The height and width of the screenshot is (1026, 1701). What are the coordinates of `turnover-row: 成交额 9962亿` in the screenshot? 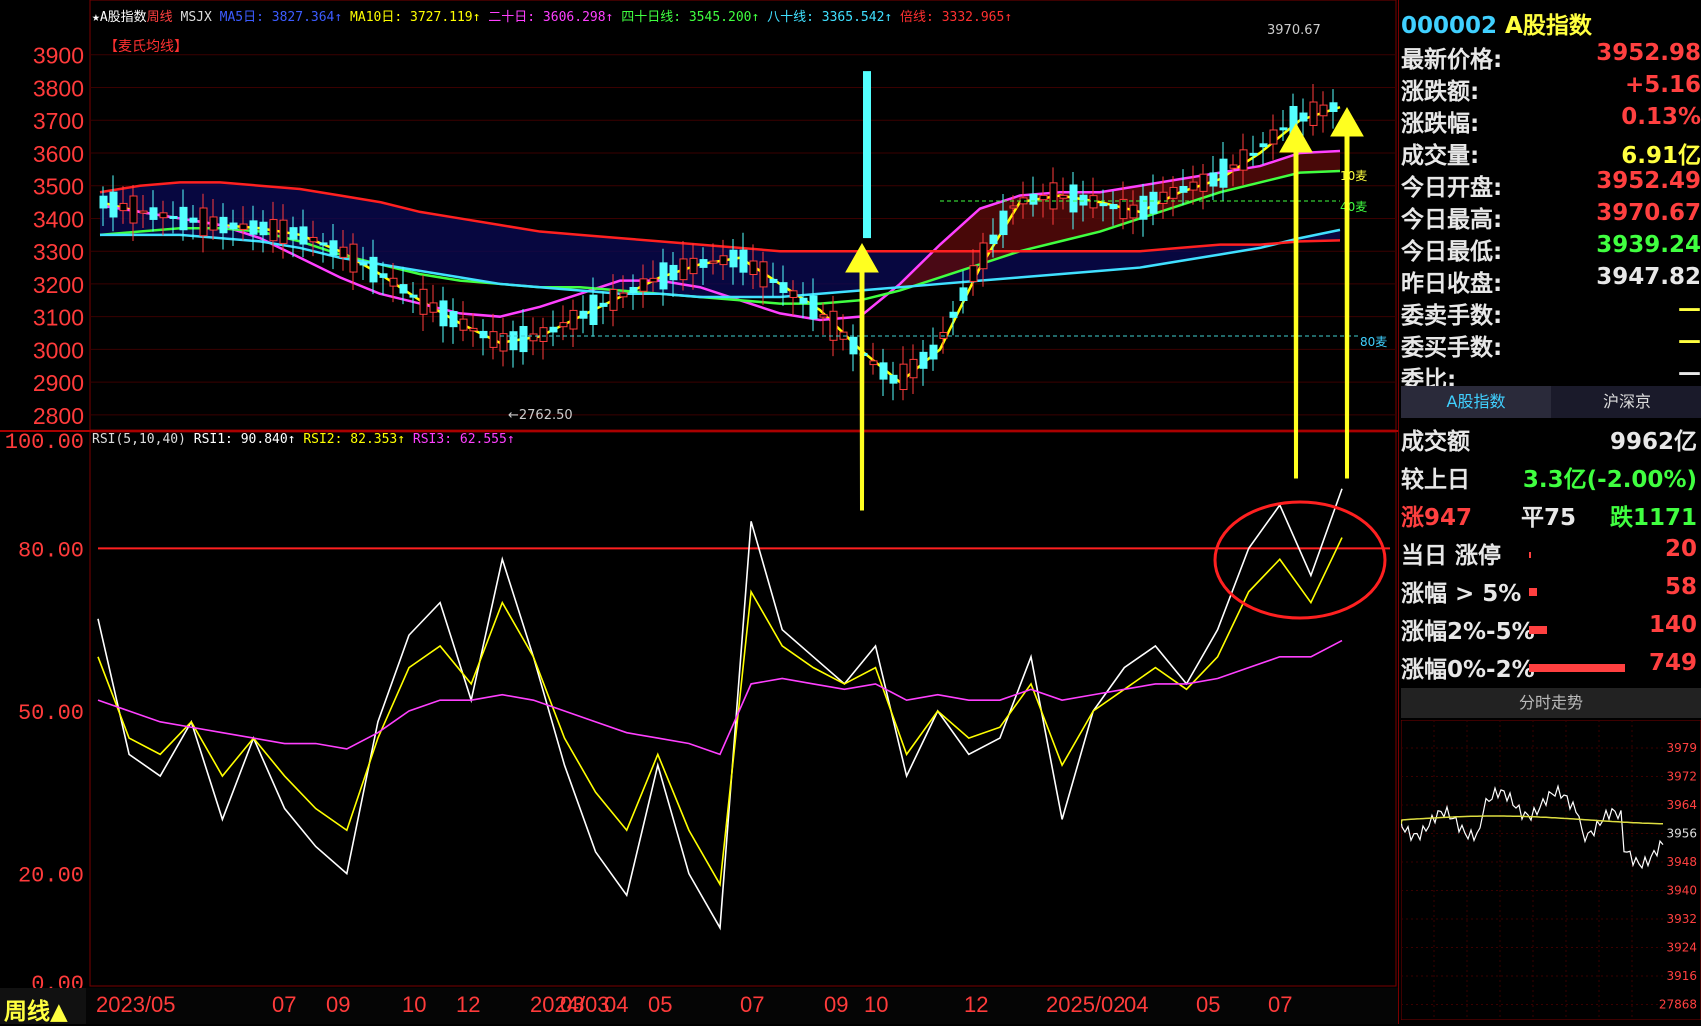 It's located at (1551, 440).